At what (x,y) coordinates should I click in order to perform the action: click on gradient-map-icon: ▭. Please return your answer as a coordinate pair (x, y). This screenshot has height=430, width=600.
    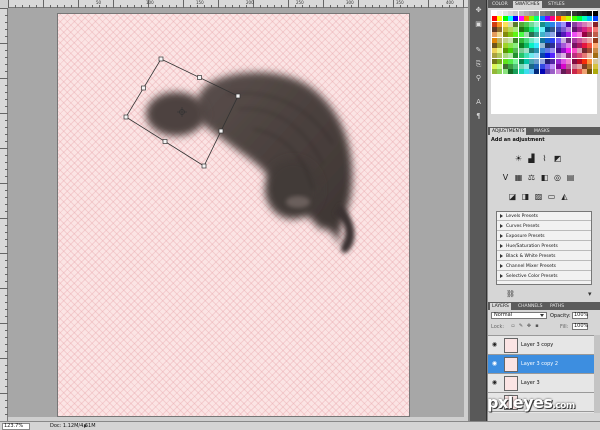
    Looking at the image, I should click on (551, 196).